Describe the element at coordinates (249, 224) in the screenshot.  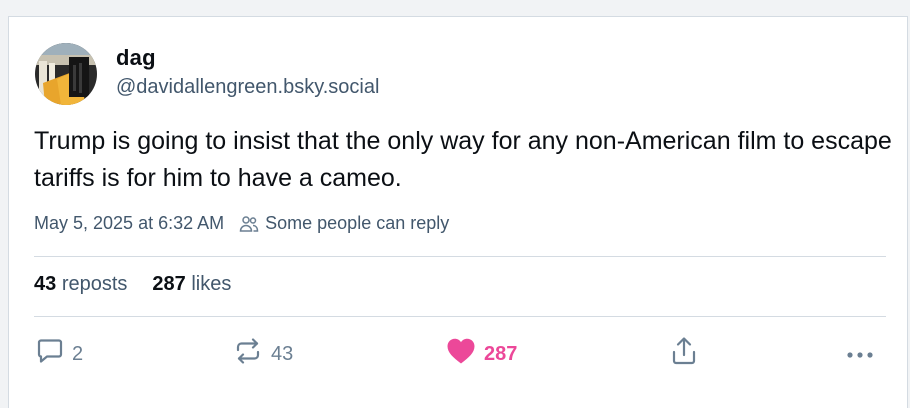
I see `people-icon` at that location.